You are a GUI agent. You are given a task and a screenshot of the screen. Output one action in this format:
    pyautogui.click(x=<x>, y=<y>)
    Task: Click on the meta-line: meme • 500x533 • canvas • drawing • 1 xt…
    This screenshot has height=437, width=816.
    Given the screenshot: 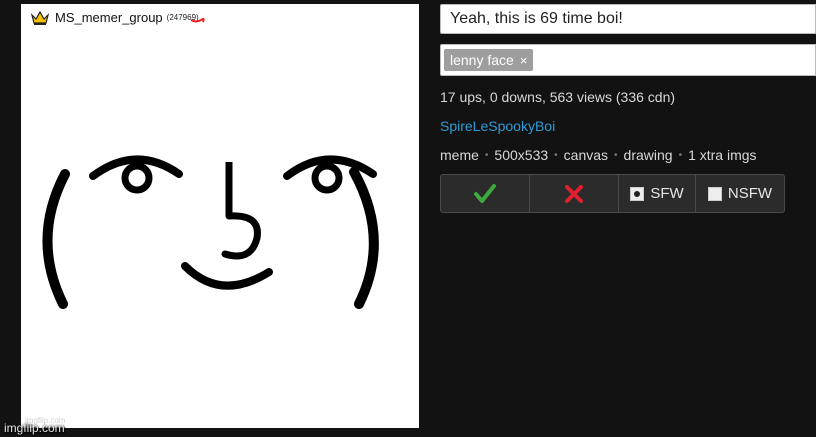 What is the action you would take?
    pyautogui.click(x=598, y=155)
    